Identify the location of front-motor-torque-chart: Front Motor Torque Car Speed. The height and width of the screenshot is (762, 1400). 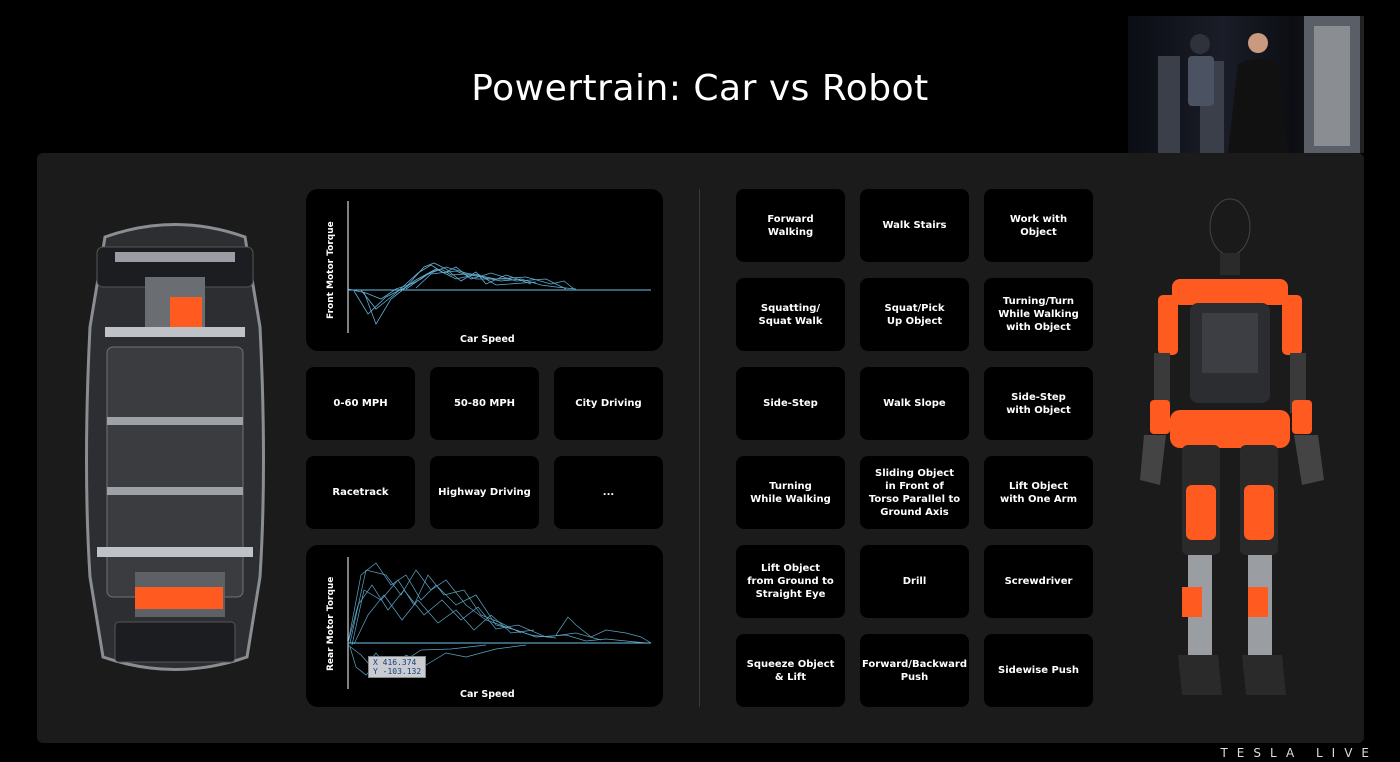
(484, 270).